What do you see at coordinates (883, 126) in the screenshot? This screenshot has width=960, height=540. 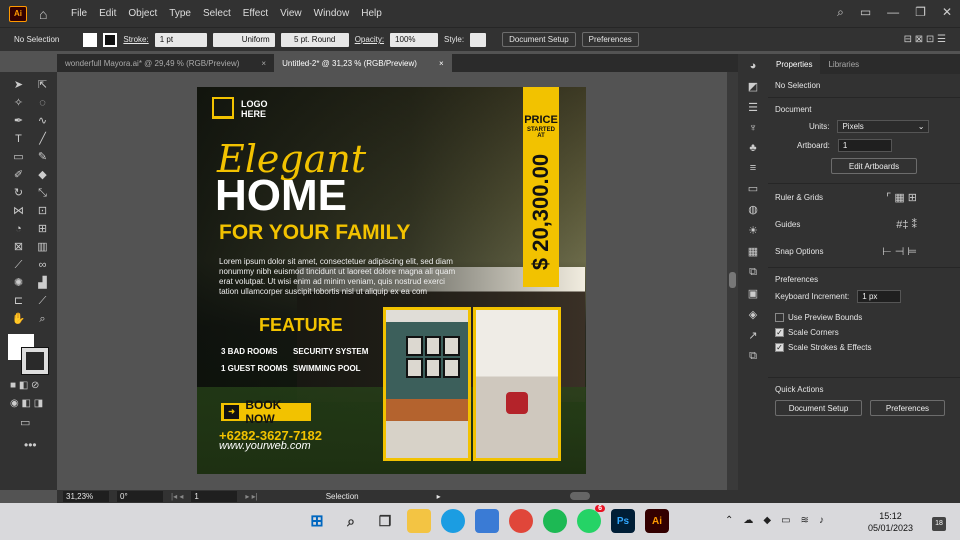 I see `units-select: Pixels ⌄` at bounding box center [883, 126].